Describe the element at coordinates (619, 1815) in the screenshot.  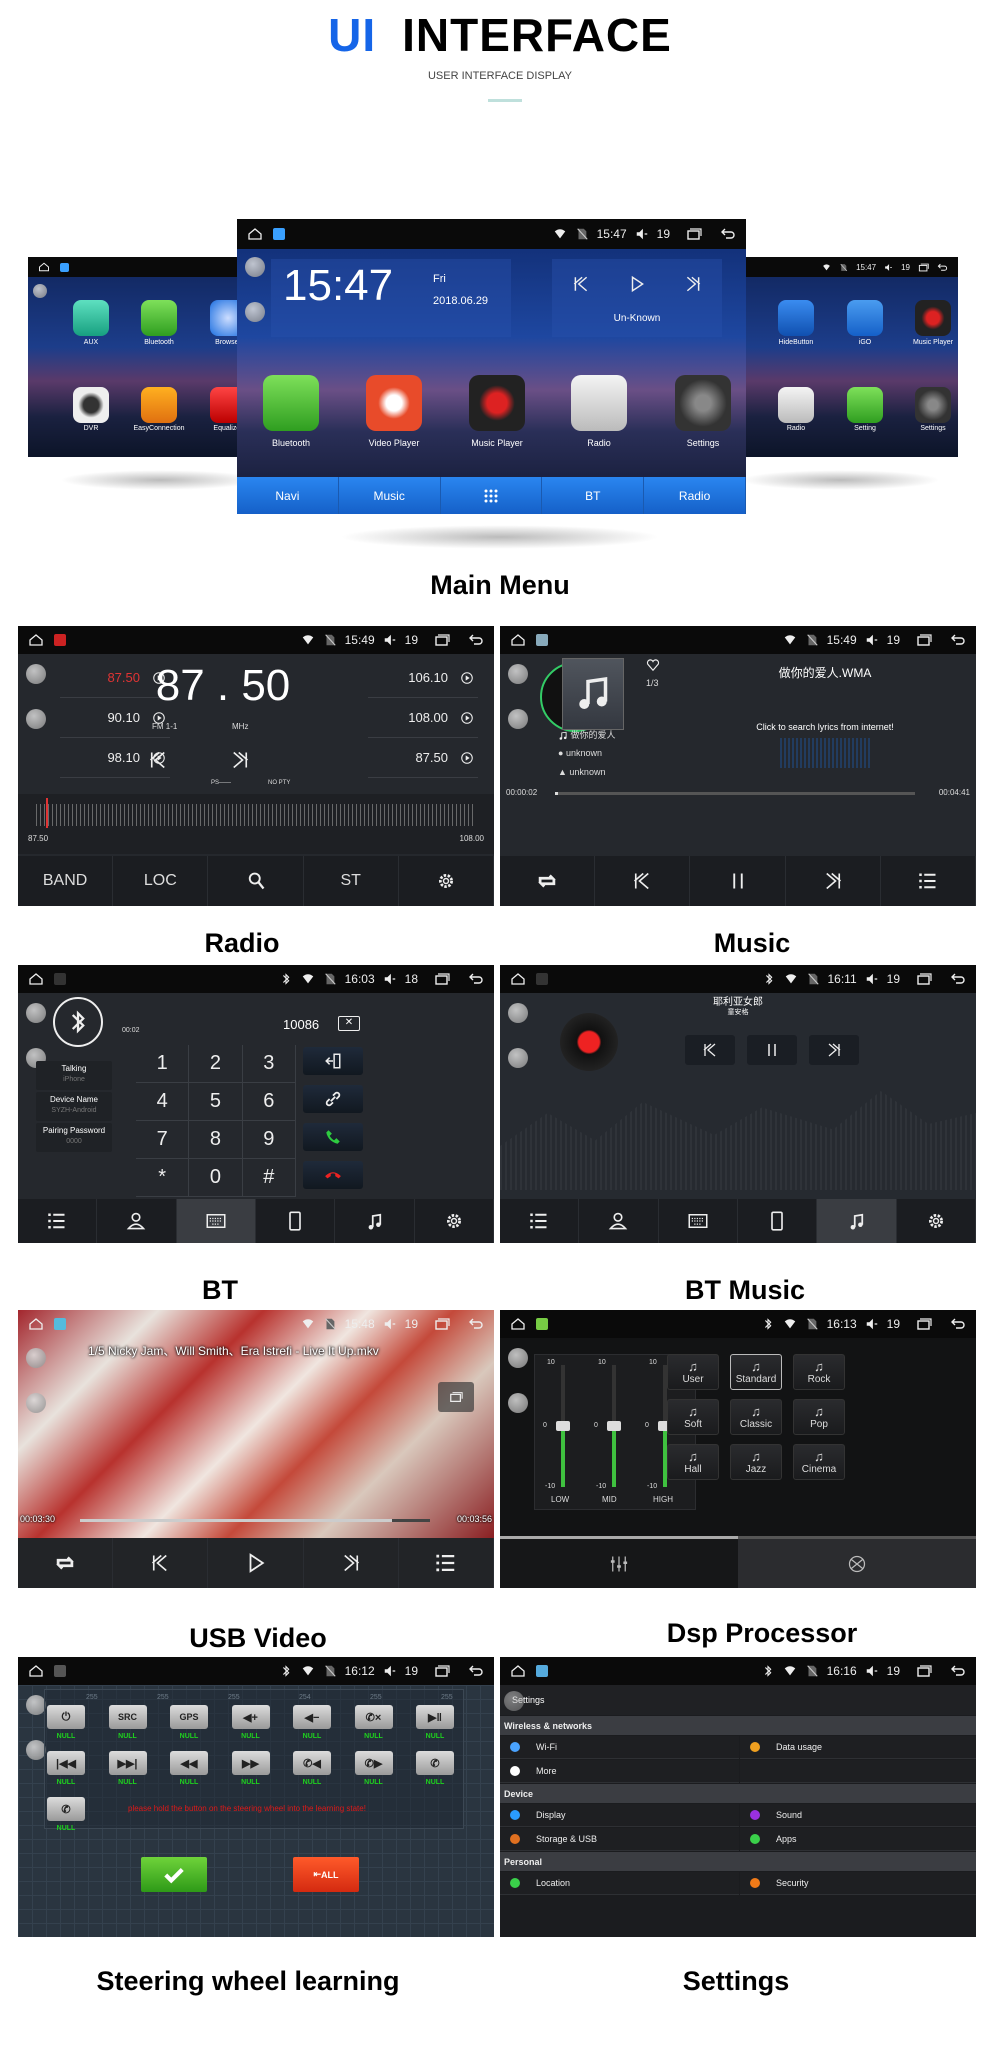
I see `settings-item: Display` at that location.